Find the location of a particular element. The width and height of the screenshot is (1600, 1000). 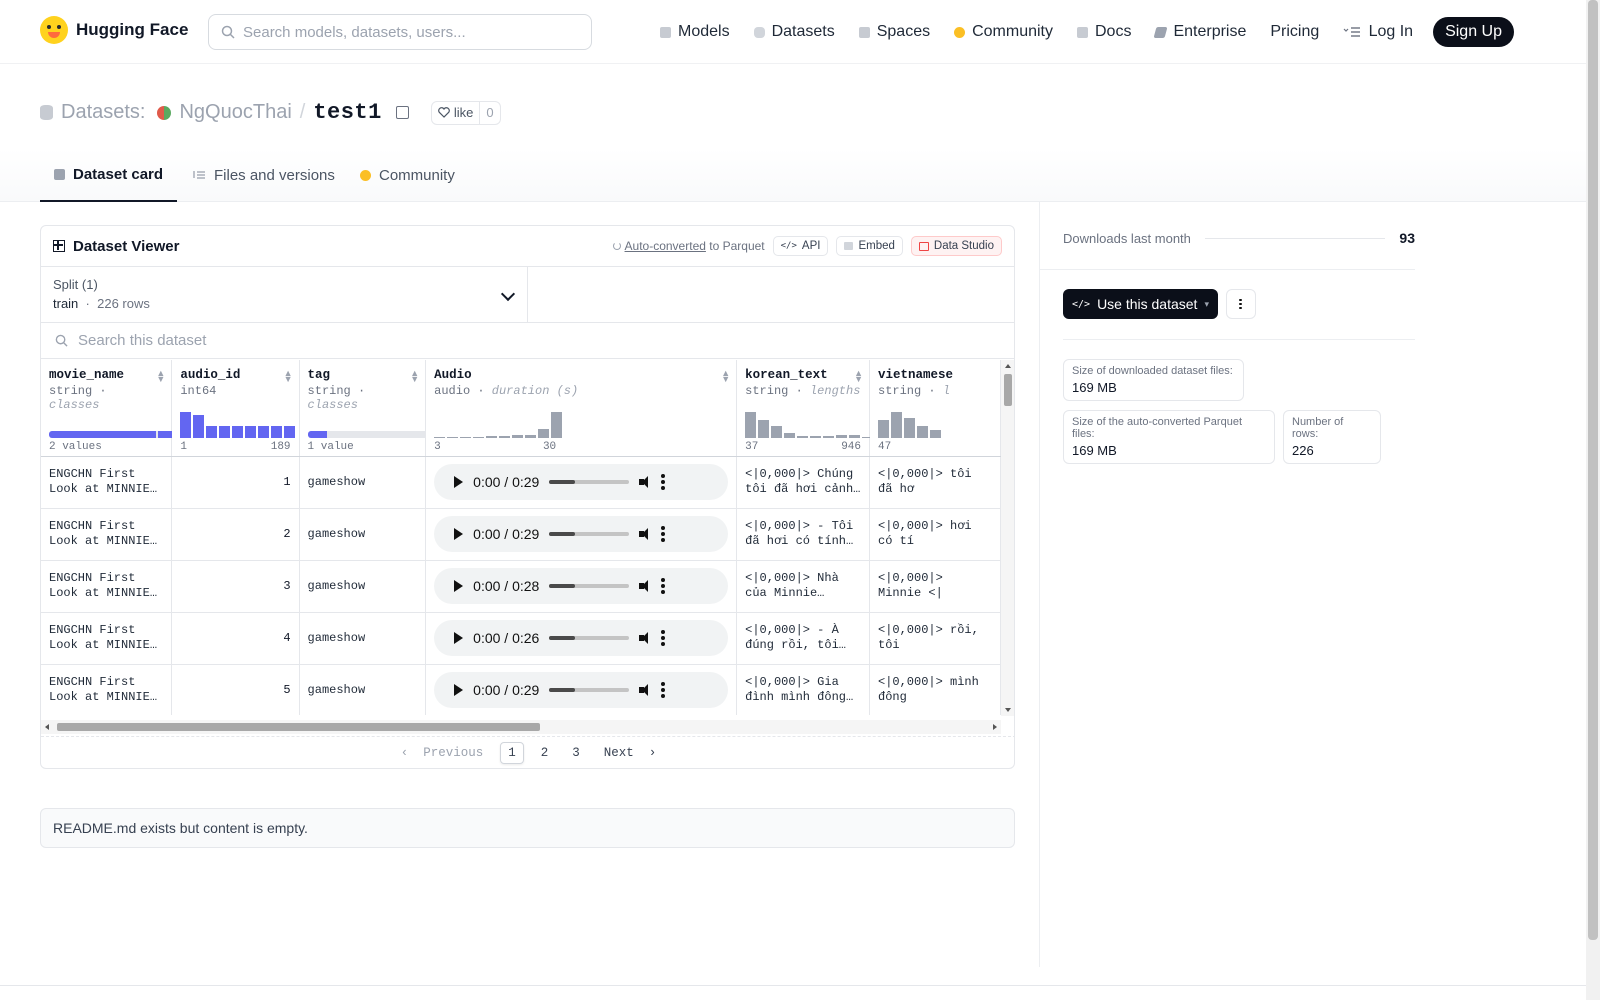

column-header-tag: tag string · classes ▲ ▼ 1 value is located at coordinates (367, 408).